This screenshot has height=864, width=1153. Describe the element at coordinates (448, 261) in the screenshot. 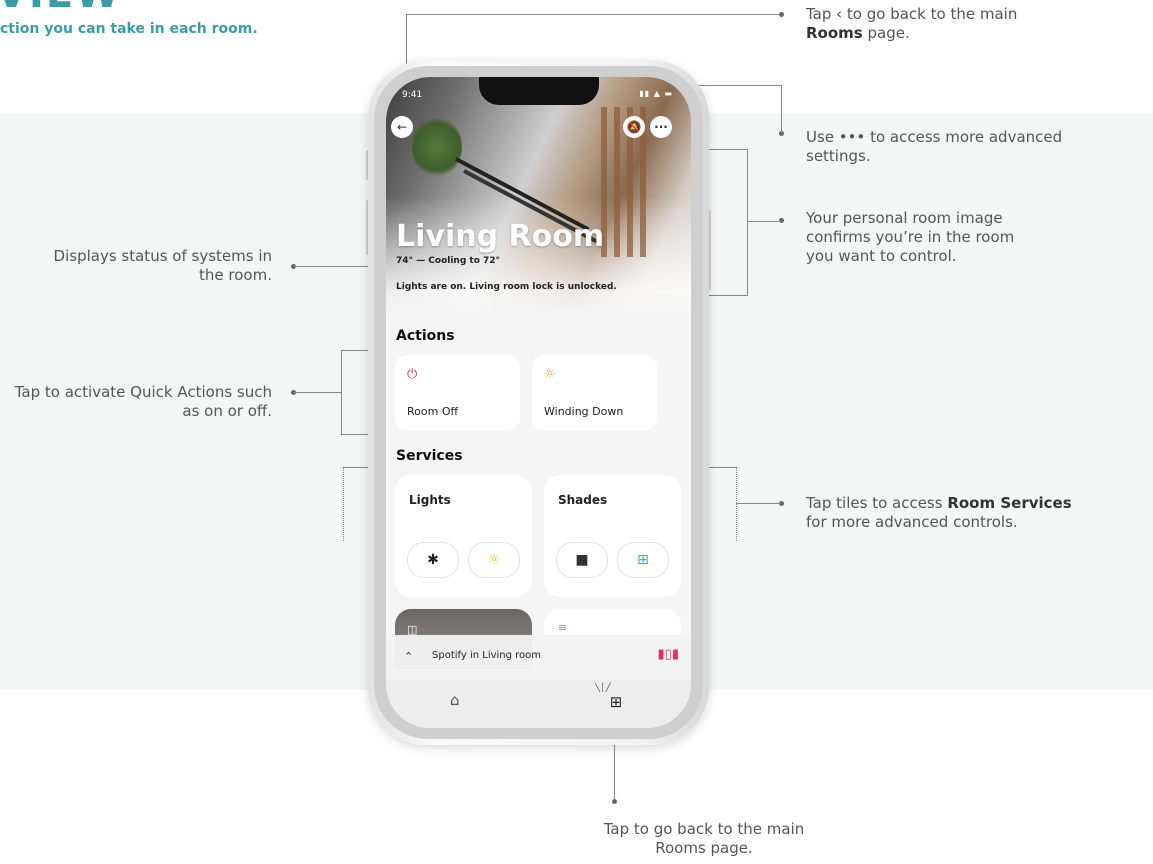

I see `room-temperature: 74° — Cooling to 72°` at that location.